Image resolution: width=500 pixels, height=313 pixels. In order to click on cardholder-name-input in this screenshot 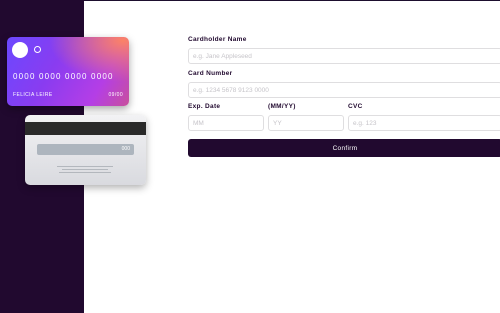, I will do `click(344, 56)`.